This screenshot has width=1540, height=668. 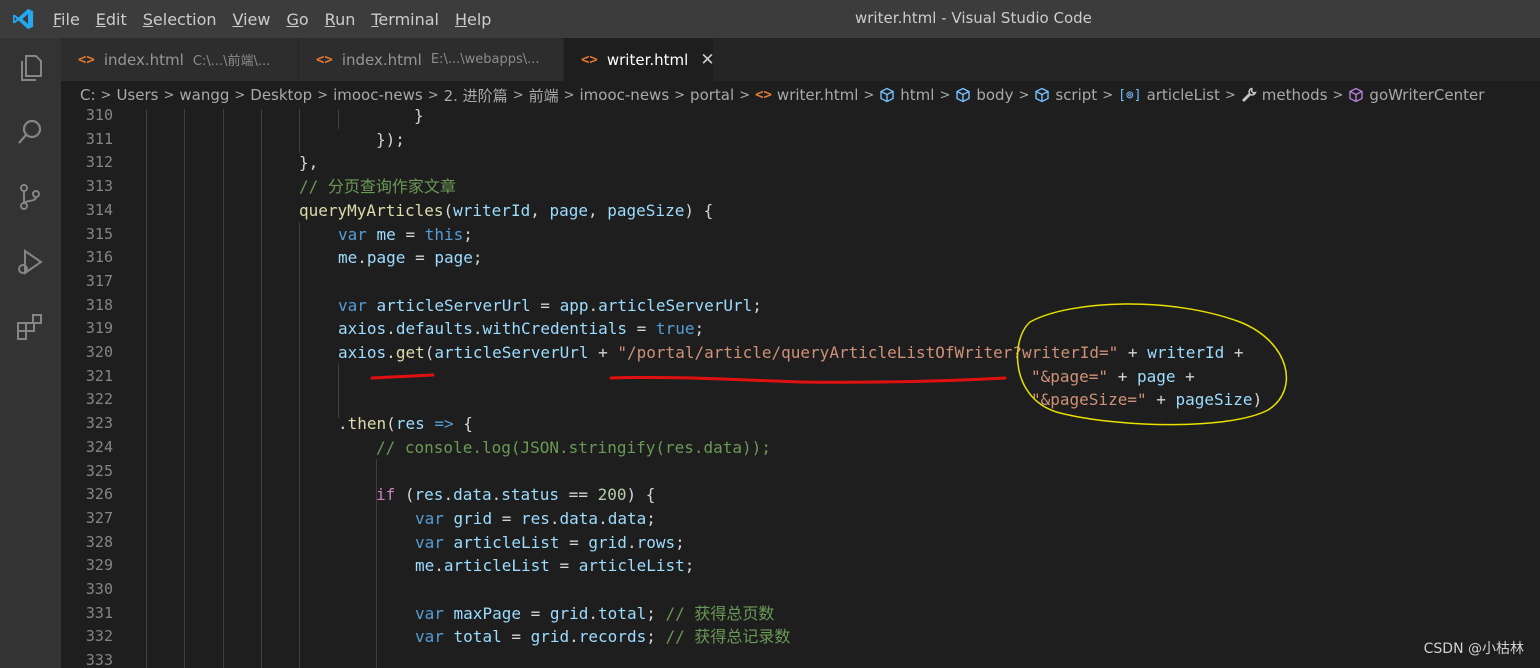 What do you see at coordinates (1169, 95) in the screenshot?
I see `breadcrumb-symbol: [⊚] articleList` at bounding box center [1169, 95].